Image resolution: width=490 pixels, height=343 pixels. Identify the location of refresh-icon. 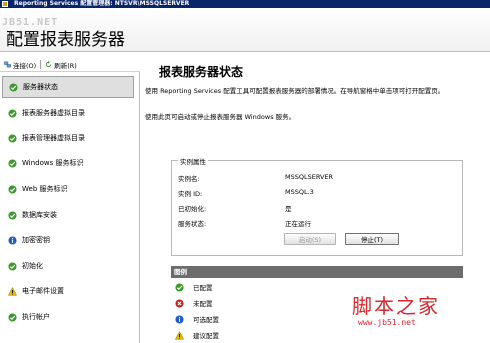
(49, 64).